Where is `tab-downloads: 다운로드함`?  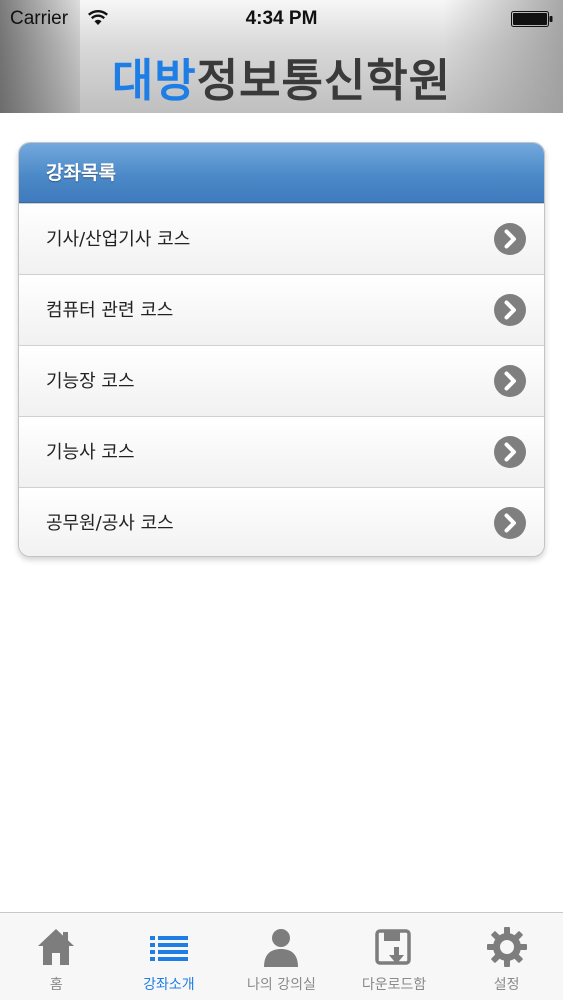
tab-downloads: 다운로드함 is located at coordinates (394, 956).